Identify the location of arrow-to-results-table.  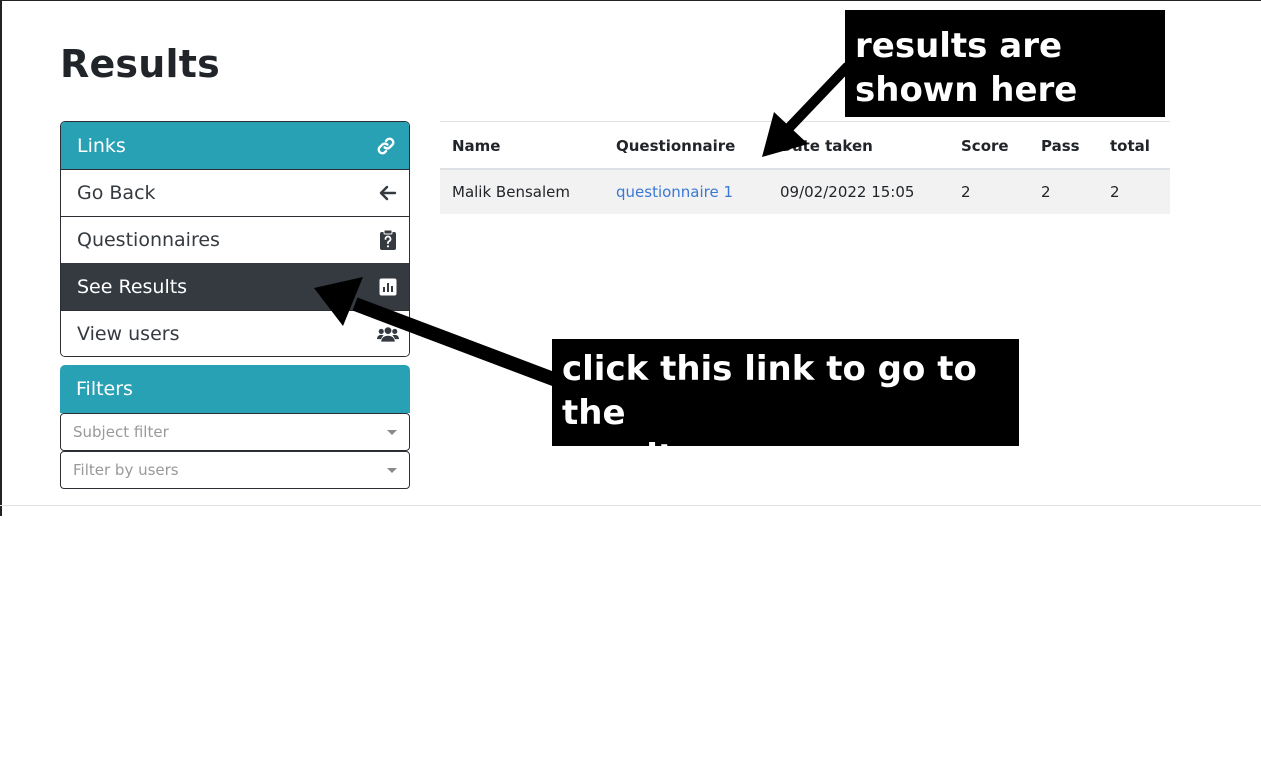
(807, 109).